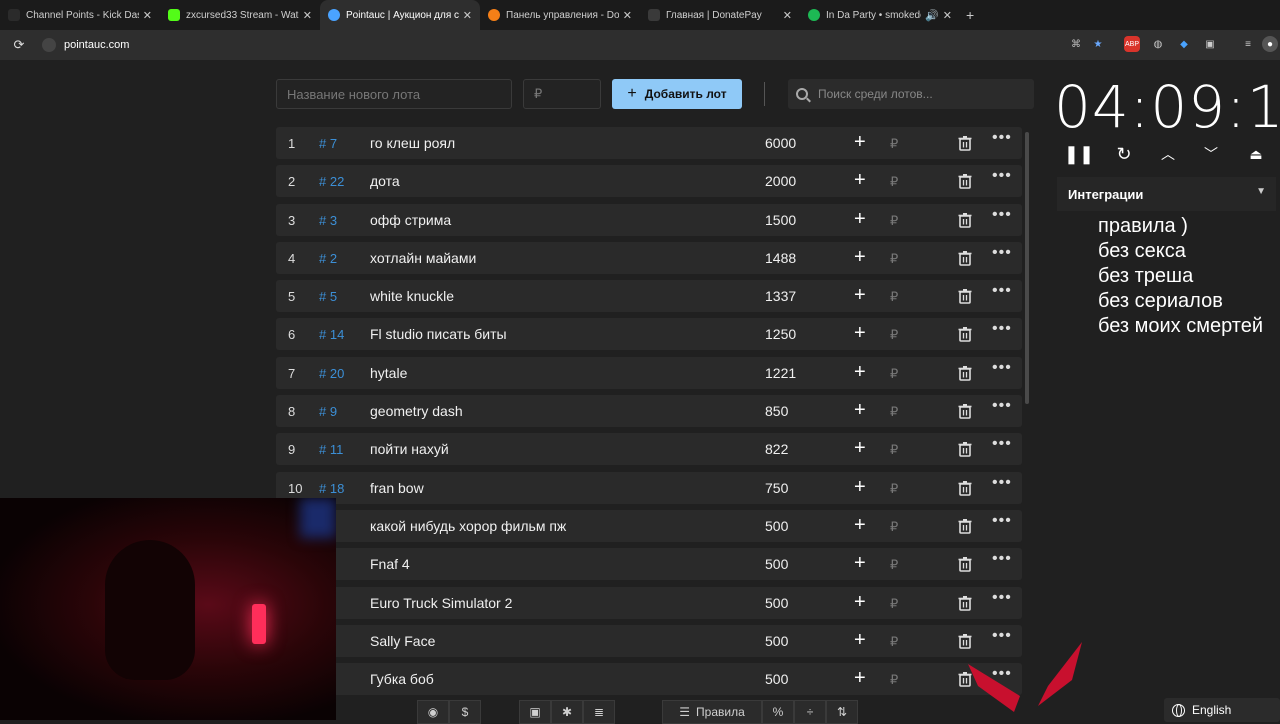 The height and width of the screenshot is (724, 1280). What do you see at coordinates (780, 258) in the screenshot?
I see `lot-amount: 1488` at bounding box center [780, 258].